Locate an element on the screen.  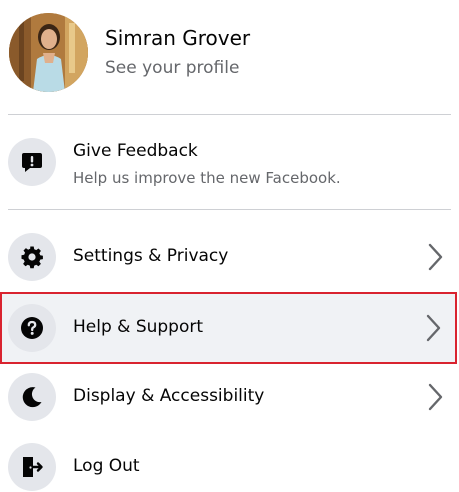
profile-subtitle: See your profile is located at coordinates (172, 68).